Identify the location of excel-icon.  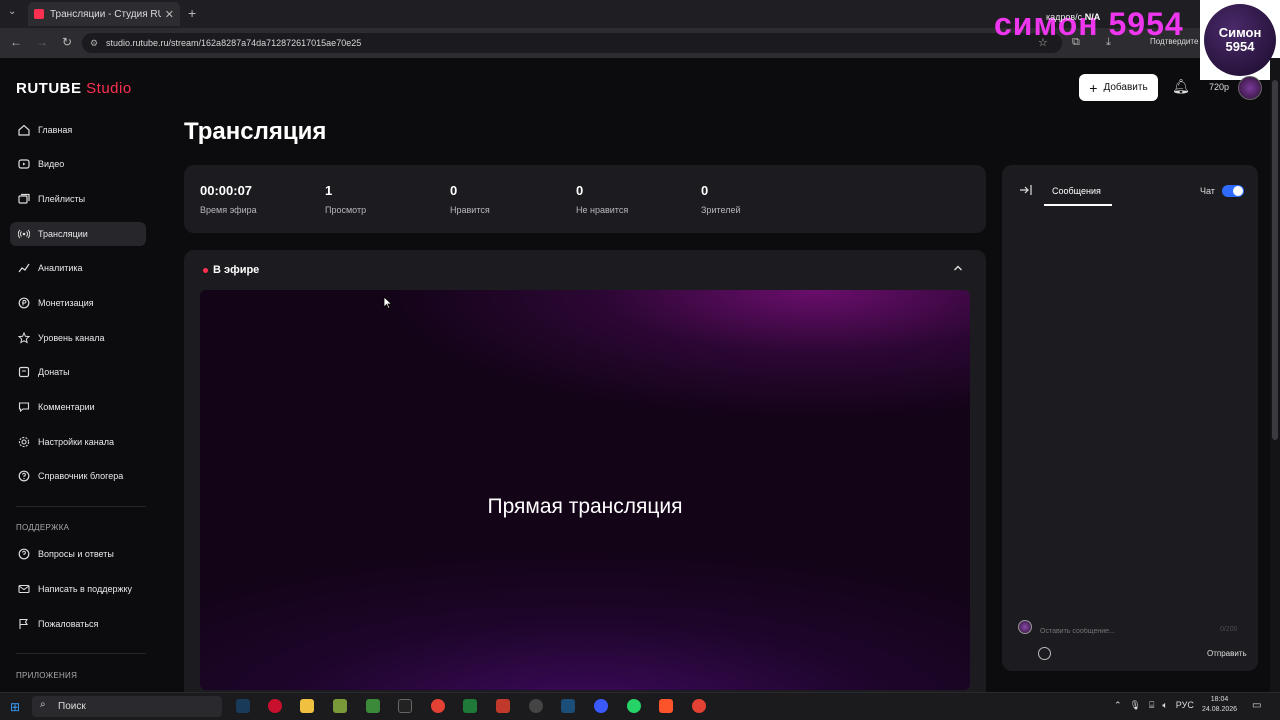
(470, 706).